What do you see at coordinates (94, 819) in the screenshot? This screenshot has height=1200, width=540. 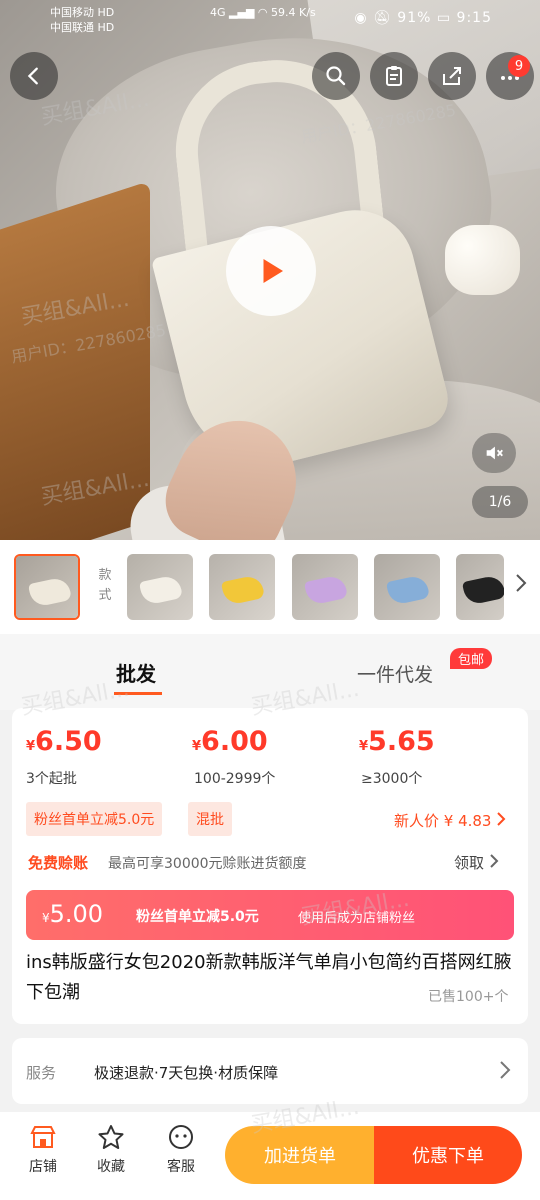 I see `fans-discount-tag: 粉丝首单立减5.0元` at bounding box center [94, 819].